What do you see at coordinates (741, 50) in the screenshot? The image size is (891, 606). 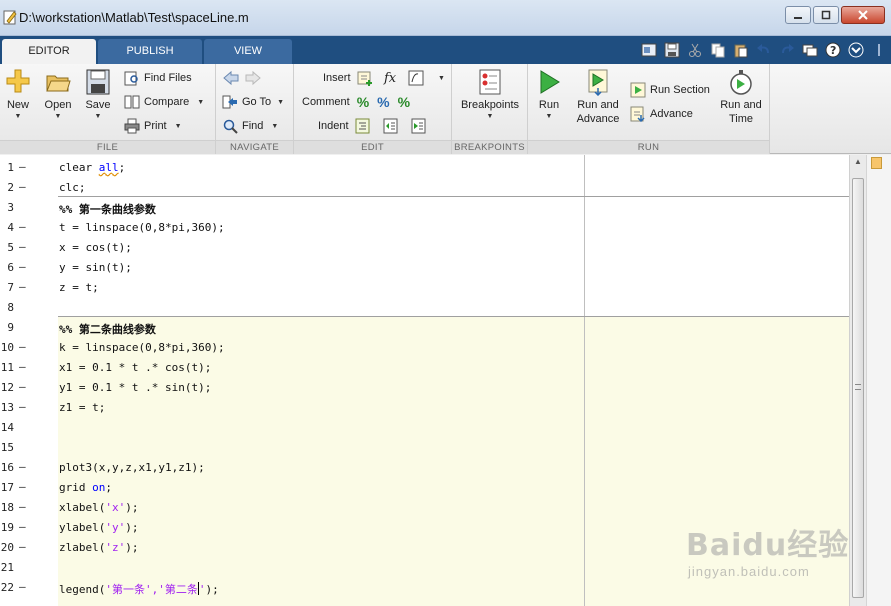 I see `paste-button` at bounding box center [741, 50].